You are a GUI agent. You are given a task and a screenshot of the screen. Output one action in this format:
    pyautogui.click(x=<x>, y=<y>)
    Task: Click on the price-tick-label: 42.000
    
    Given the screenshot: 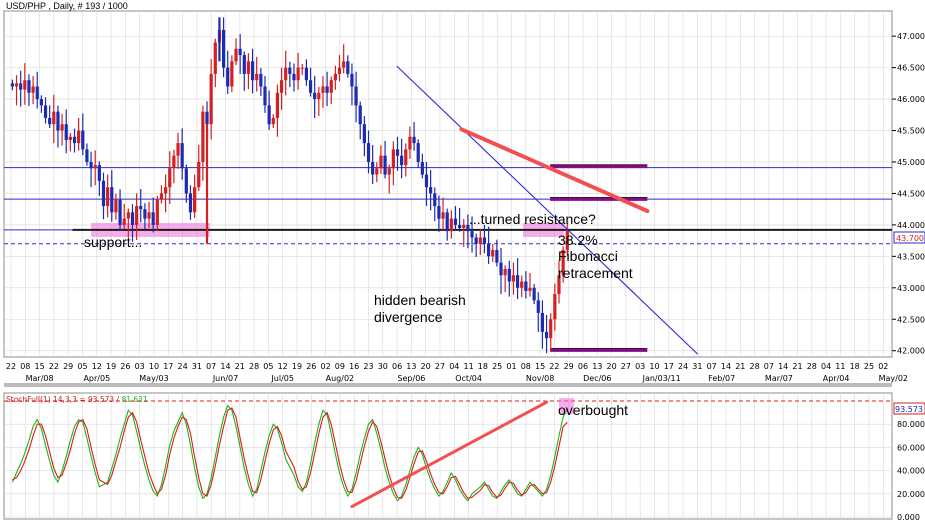 What is the action you would take?
    pyautogui.click(x=911, y=351)
    